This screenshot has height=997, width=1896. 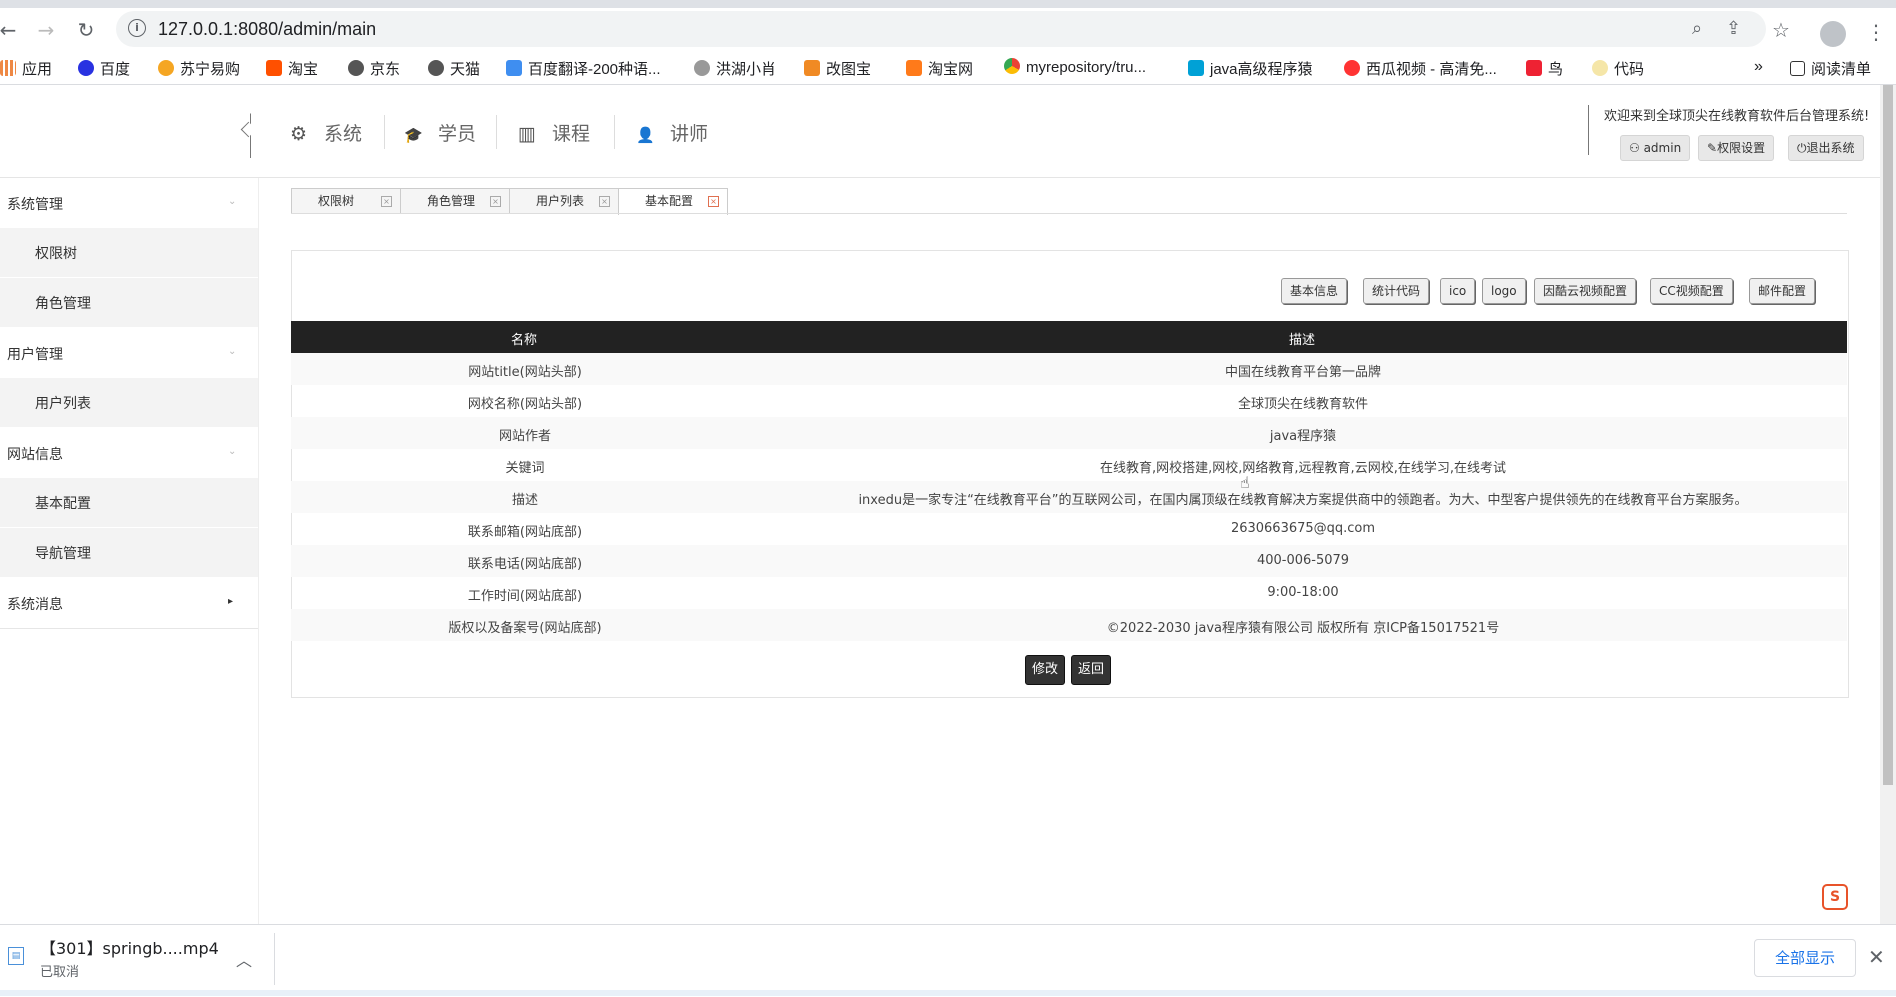 I want to click on bookmark-bird: 鸟, so click(x=1544, y=68).